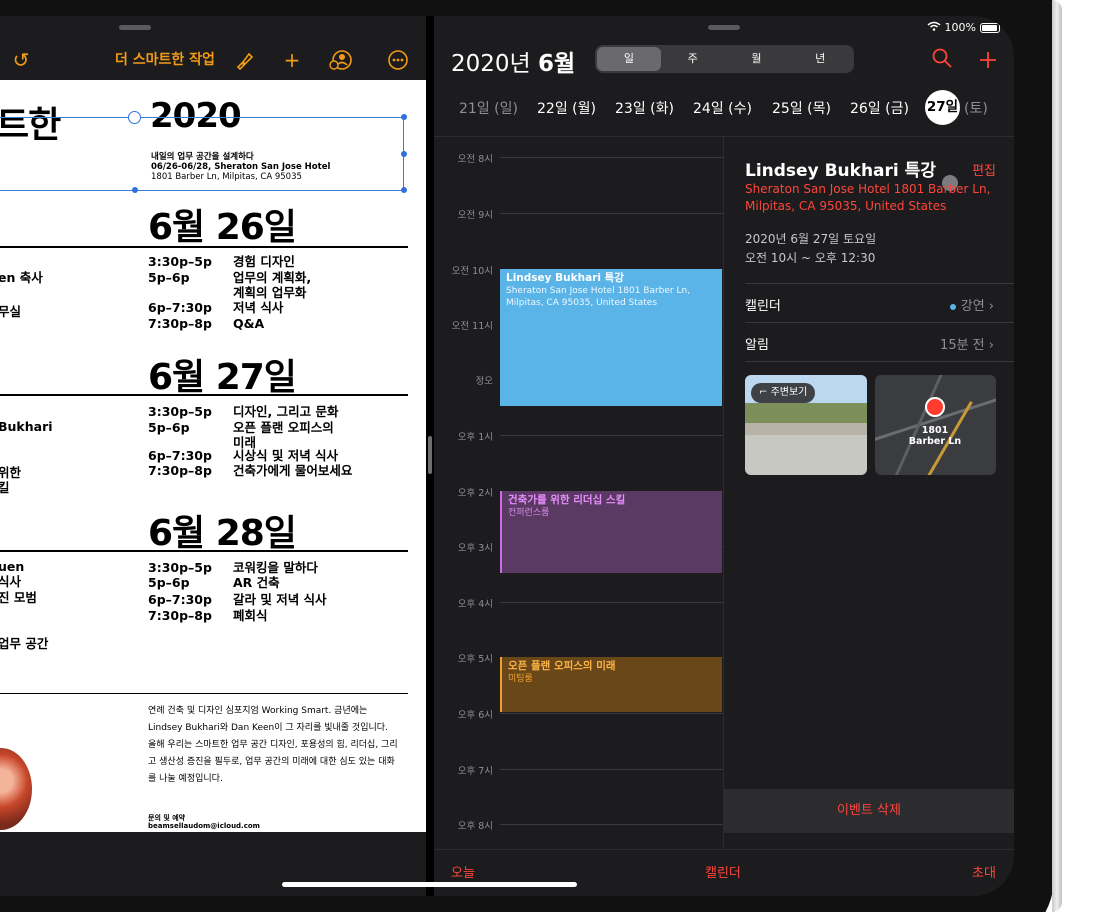  Describe the element at coordinates (472, 271) in the screenshot. I see `hour-label: 오전 10시` at that location.